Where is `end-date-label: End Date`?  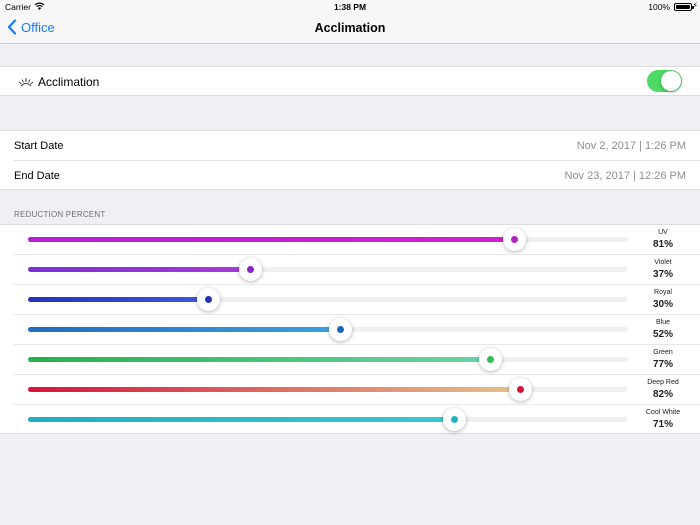 end-date-label: End Date is located at coordinates (37, 176).